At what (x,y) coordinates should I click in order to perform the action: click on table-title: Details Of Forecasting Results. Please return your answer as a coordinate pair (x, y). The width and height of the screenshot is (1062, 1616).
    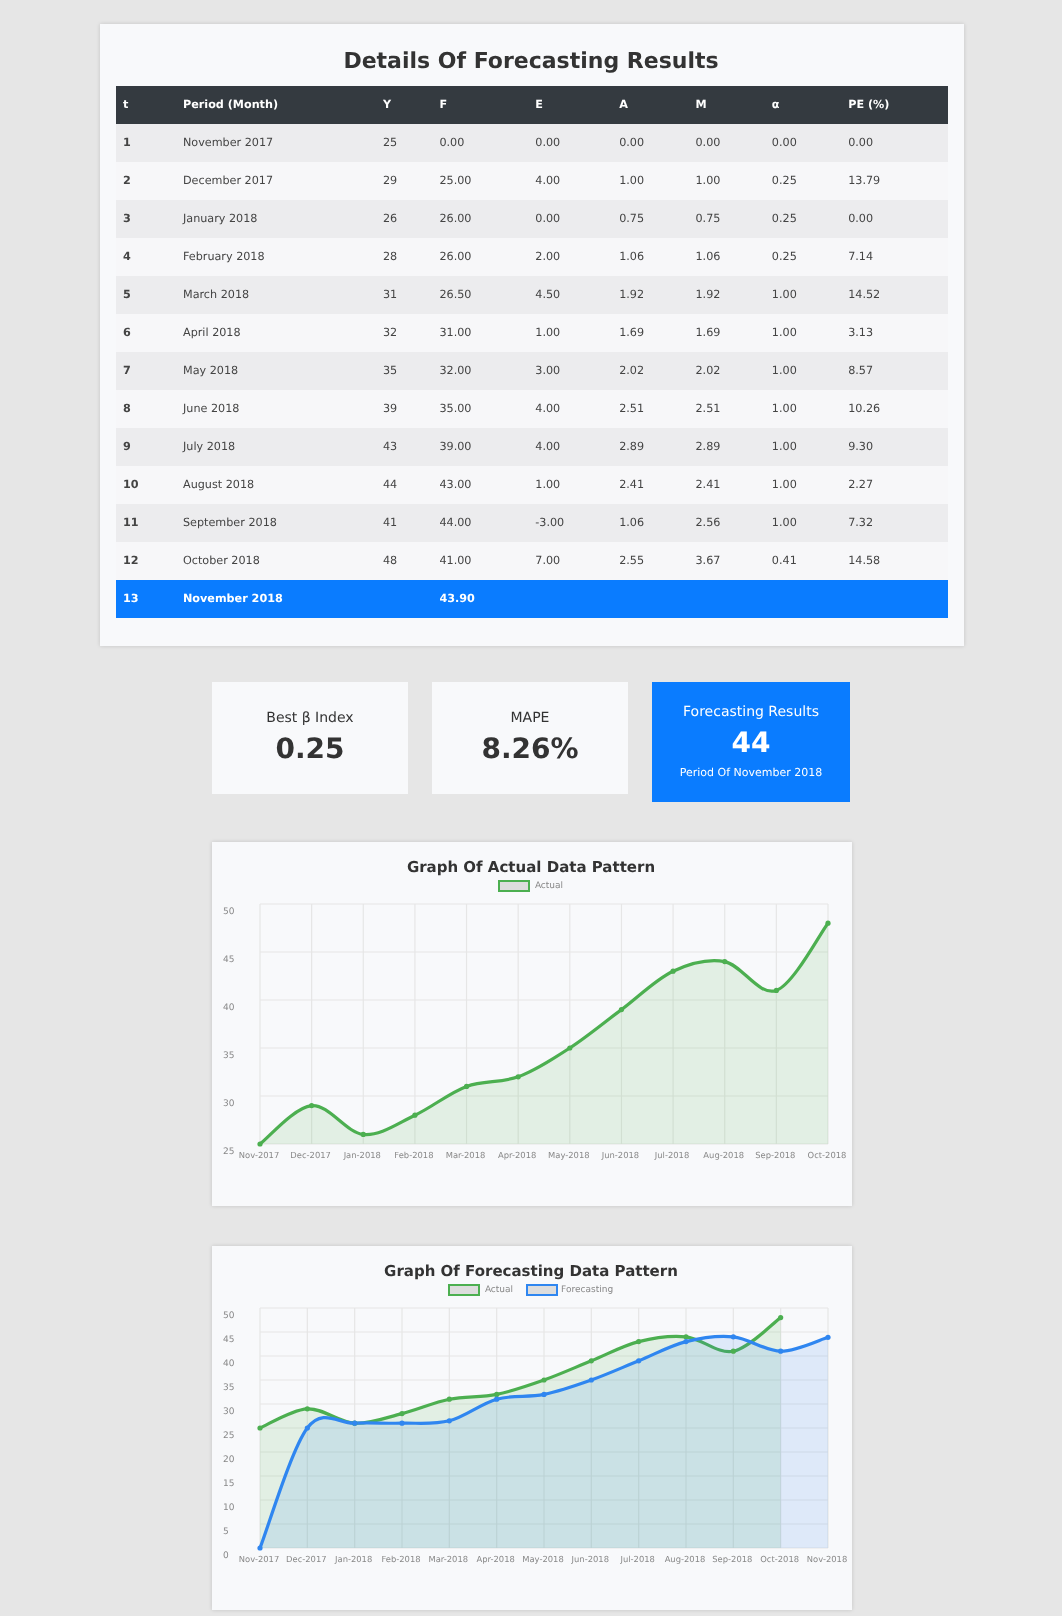
    Looking at the image, I should click on (531, 61).